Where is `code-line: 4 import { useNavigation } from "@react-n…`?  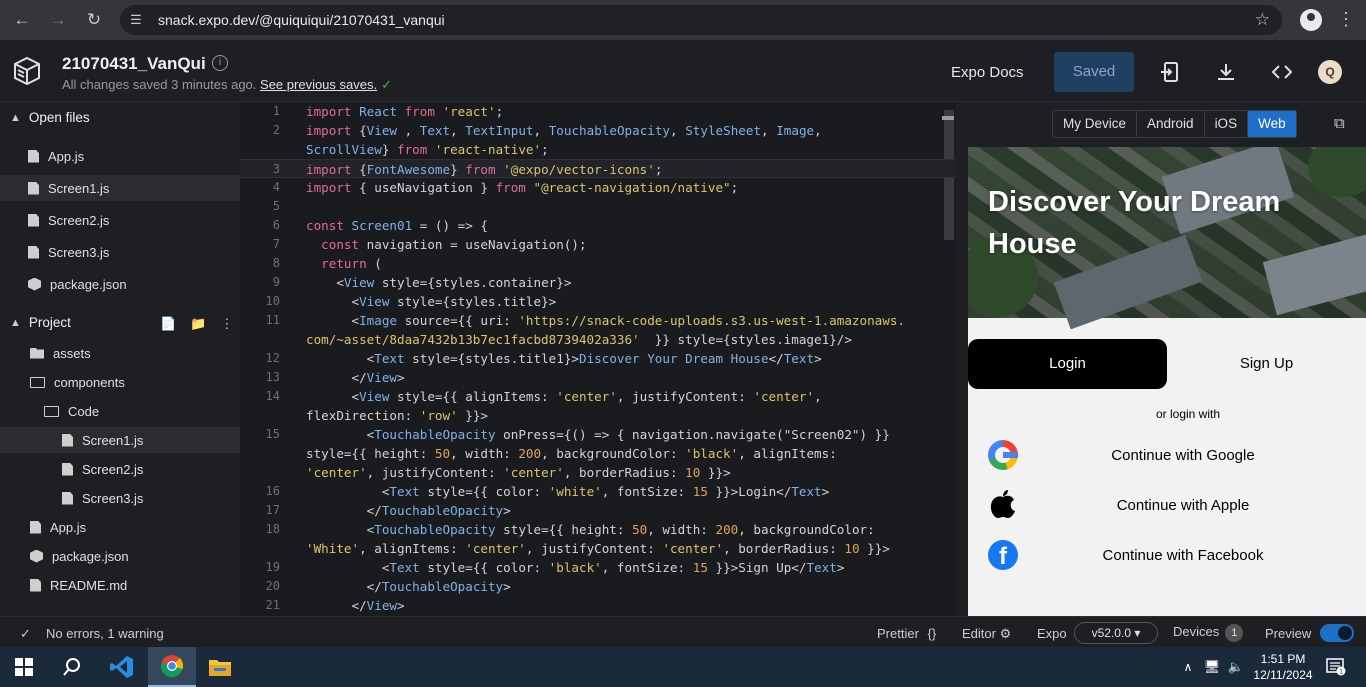 code-line: 4 import { useNavigation } from "@react-n… is located at coordinates (598, 187).